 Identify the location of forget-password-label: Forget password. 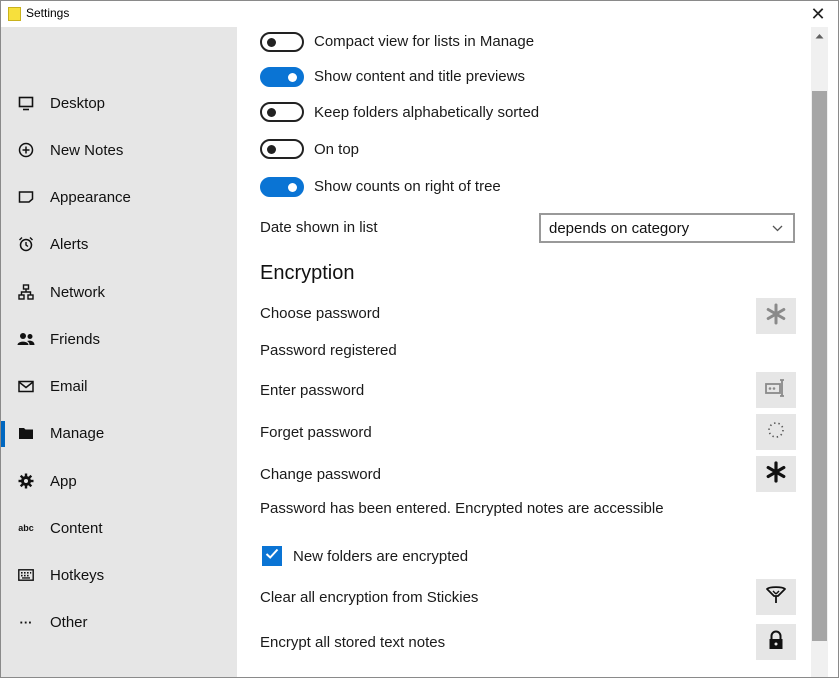
(316, 432).